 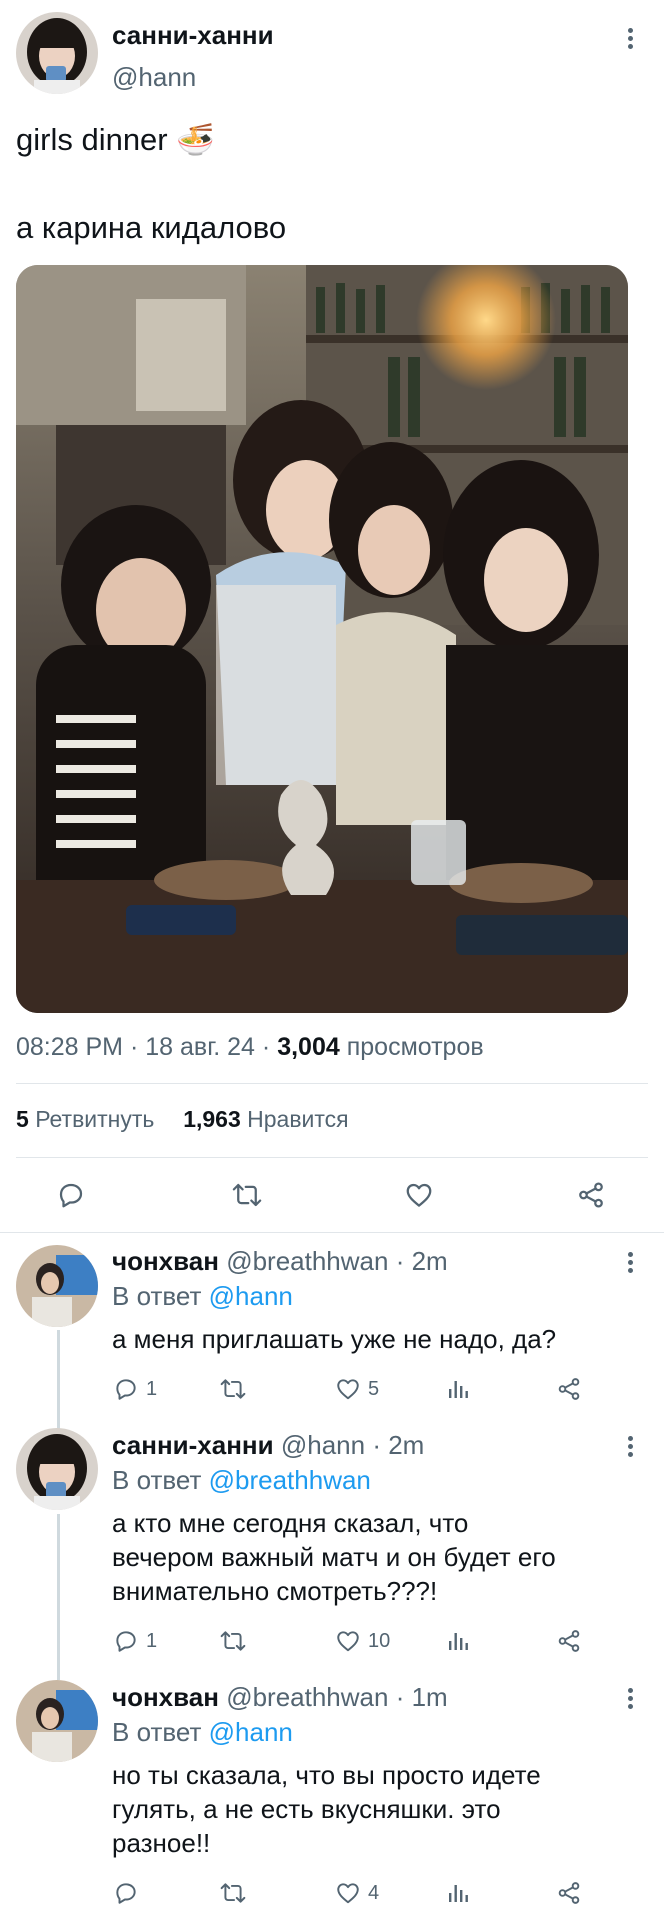 I want to click on reply-author-name: санни-ханни, so click(x=193, y=1445).